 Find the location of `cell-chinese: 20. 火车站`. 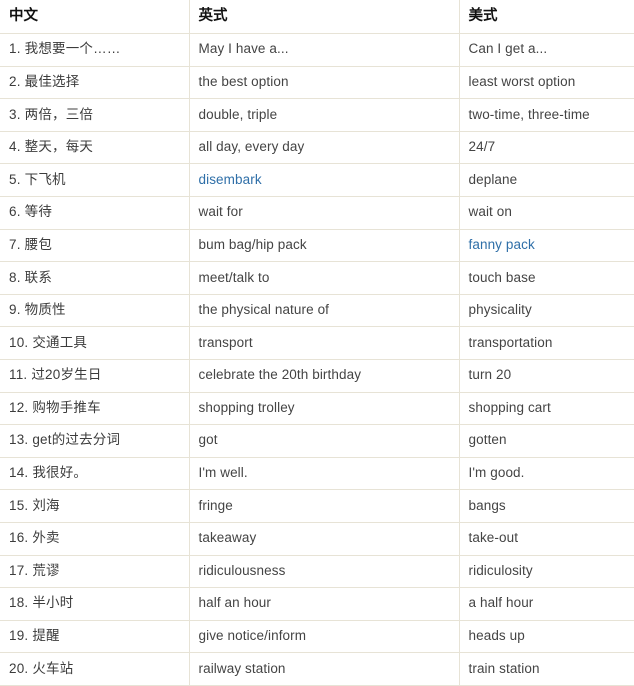

cell-chinese: 20. 火车站 is located at coordinates (95, 669).